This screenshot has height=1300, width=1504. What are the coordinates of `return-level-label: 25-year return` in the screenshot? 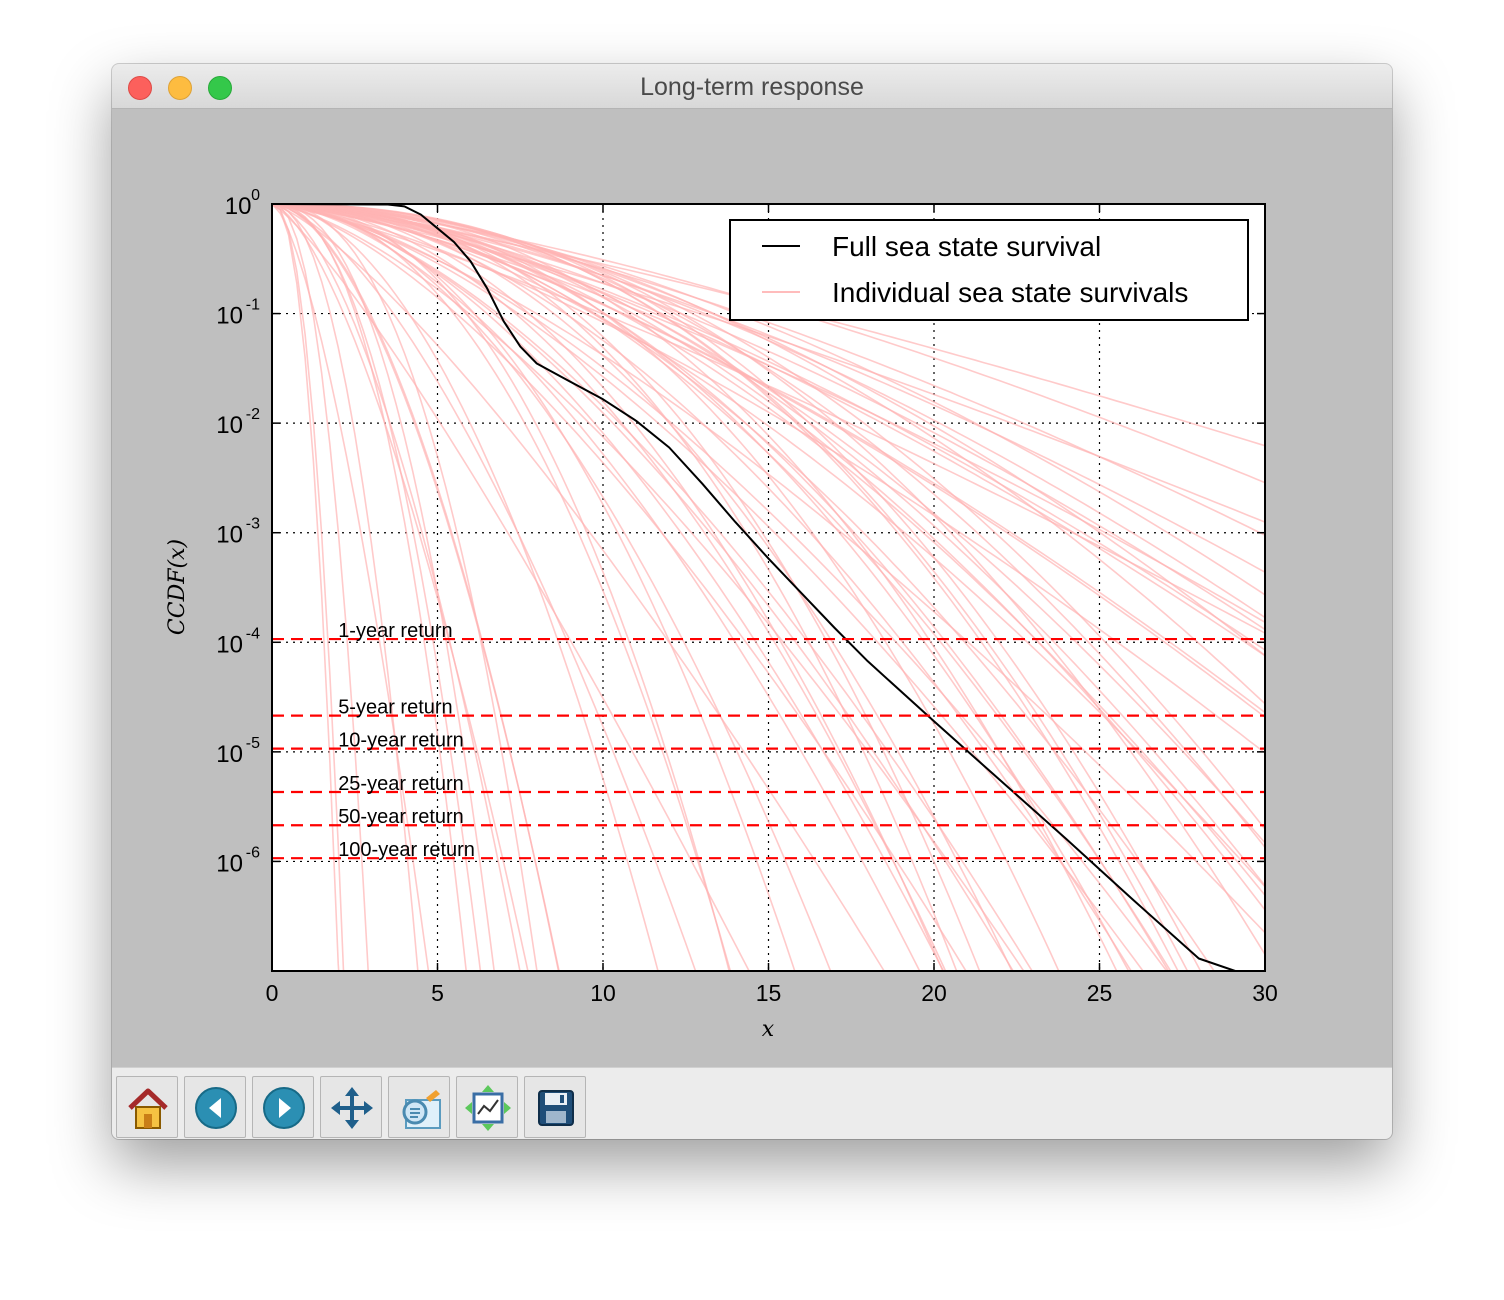 It's located at (401, 784).